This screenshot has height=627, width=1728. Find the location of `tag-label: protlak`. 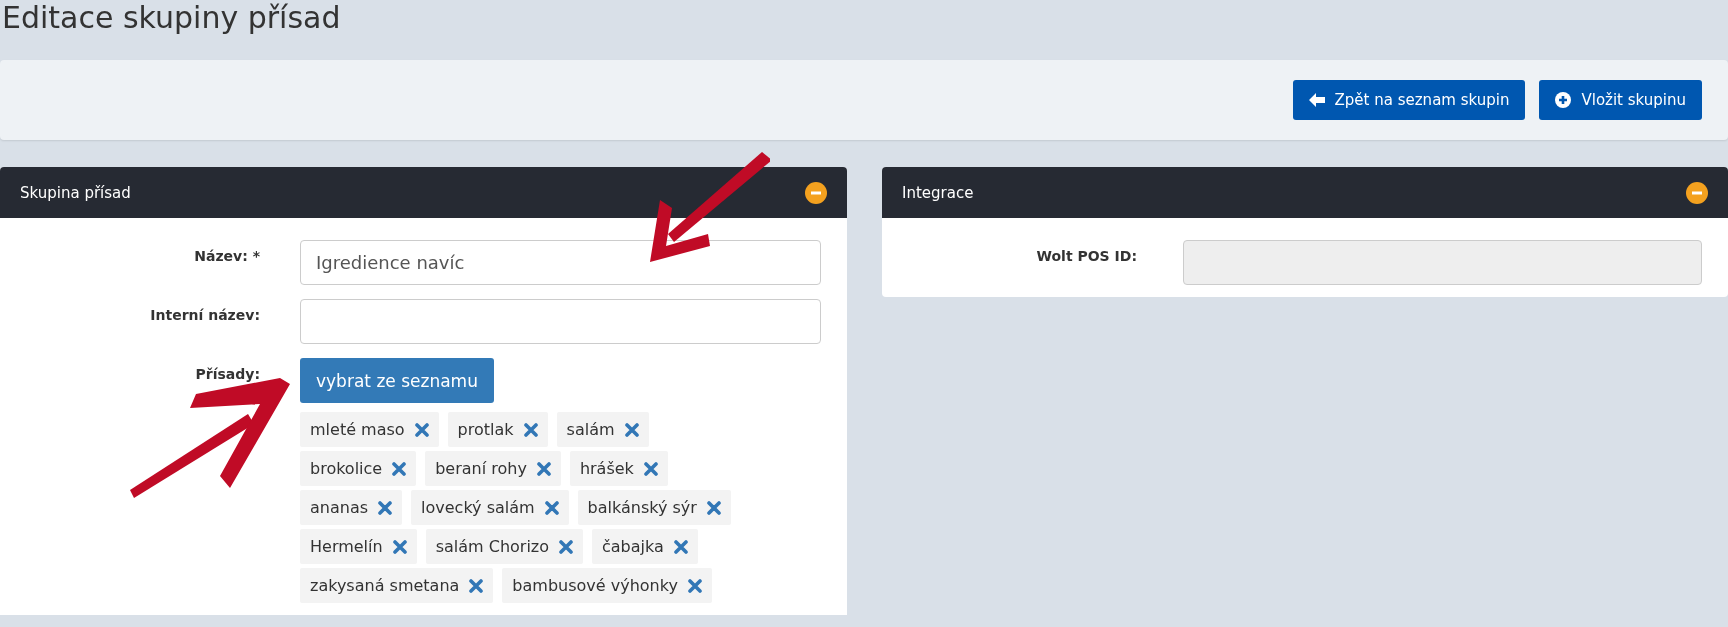

tag-label: protlak is located at coordinates (485, 429).